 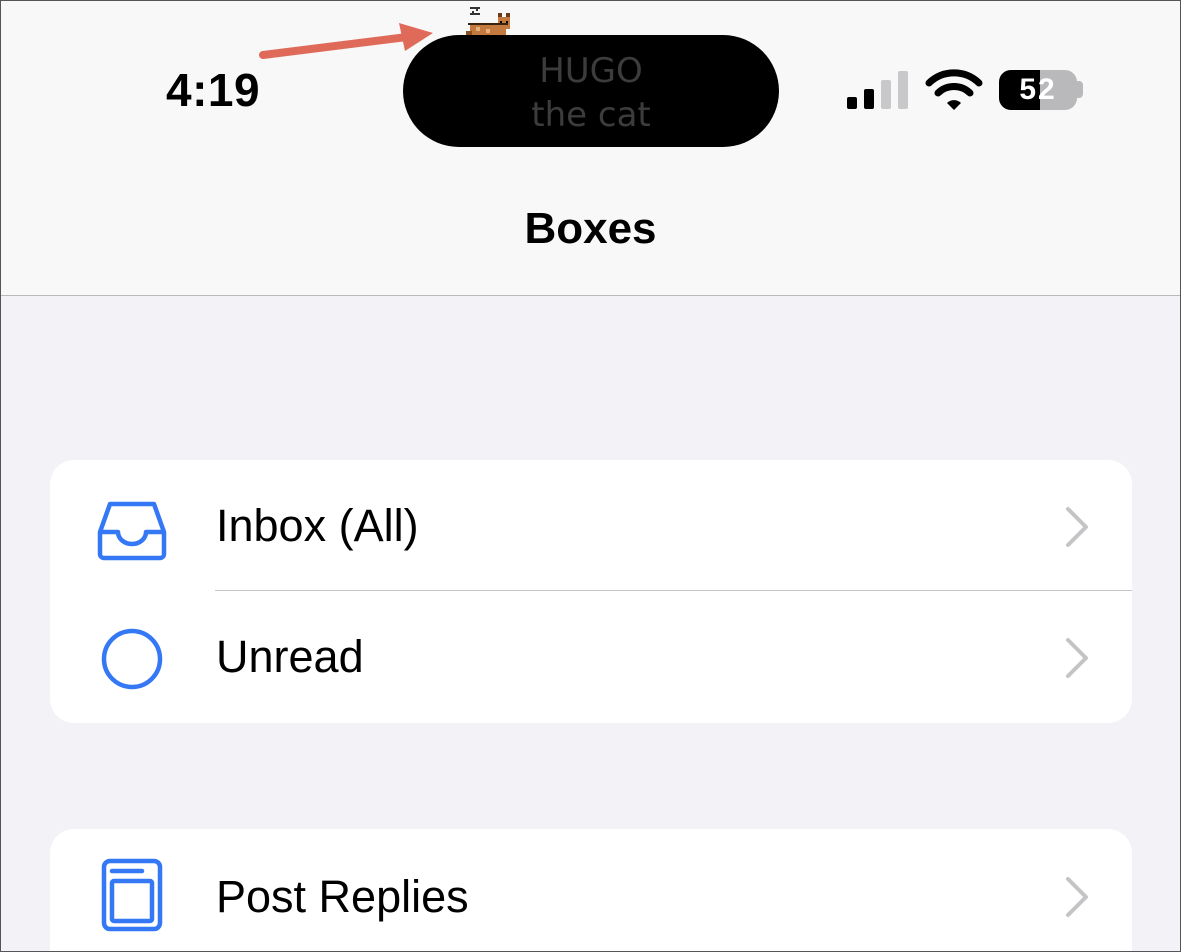 I want to click on status-time: 4:19, so click(x=213, y=90).